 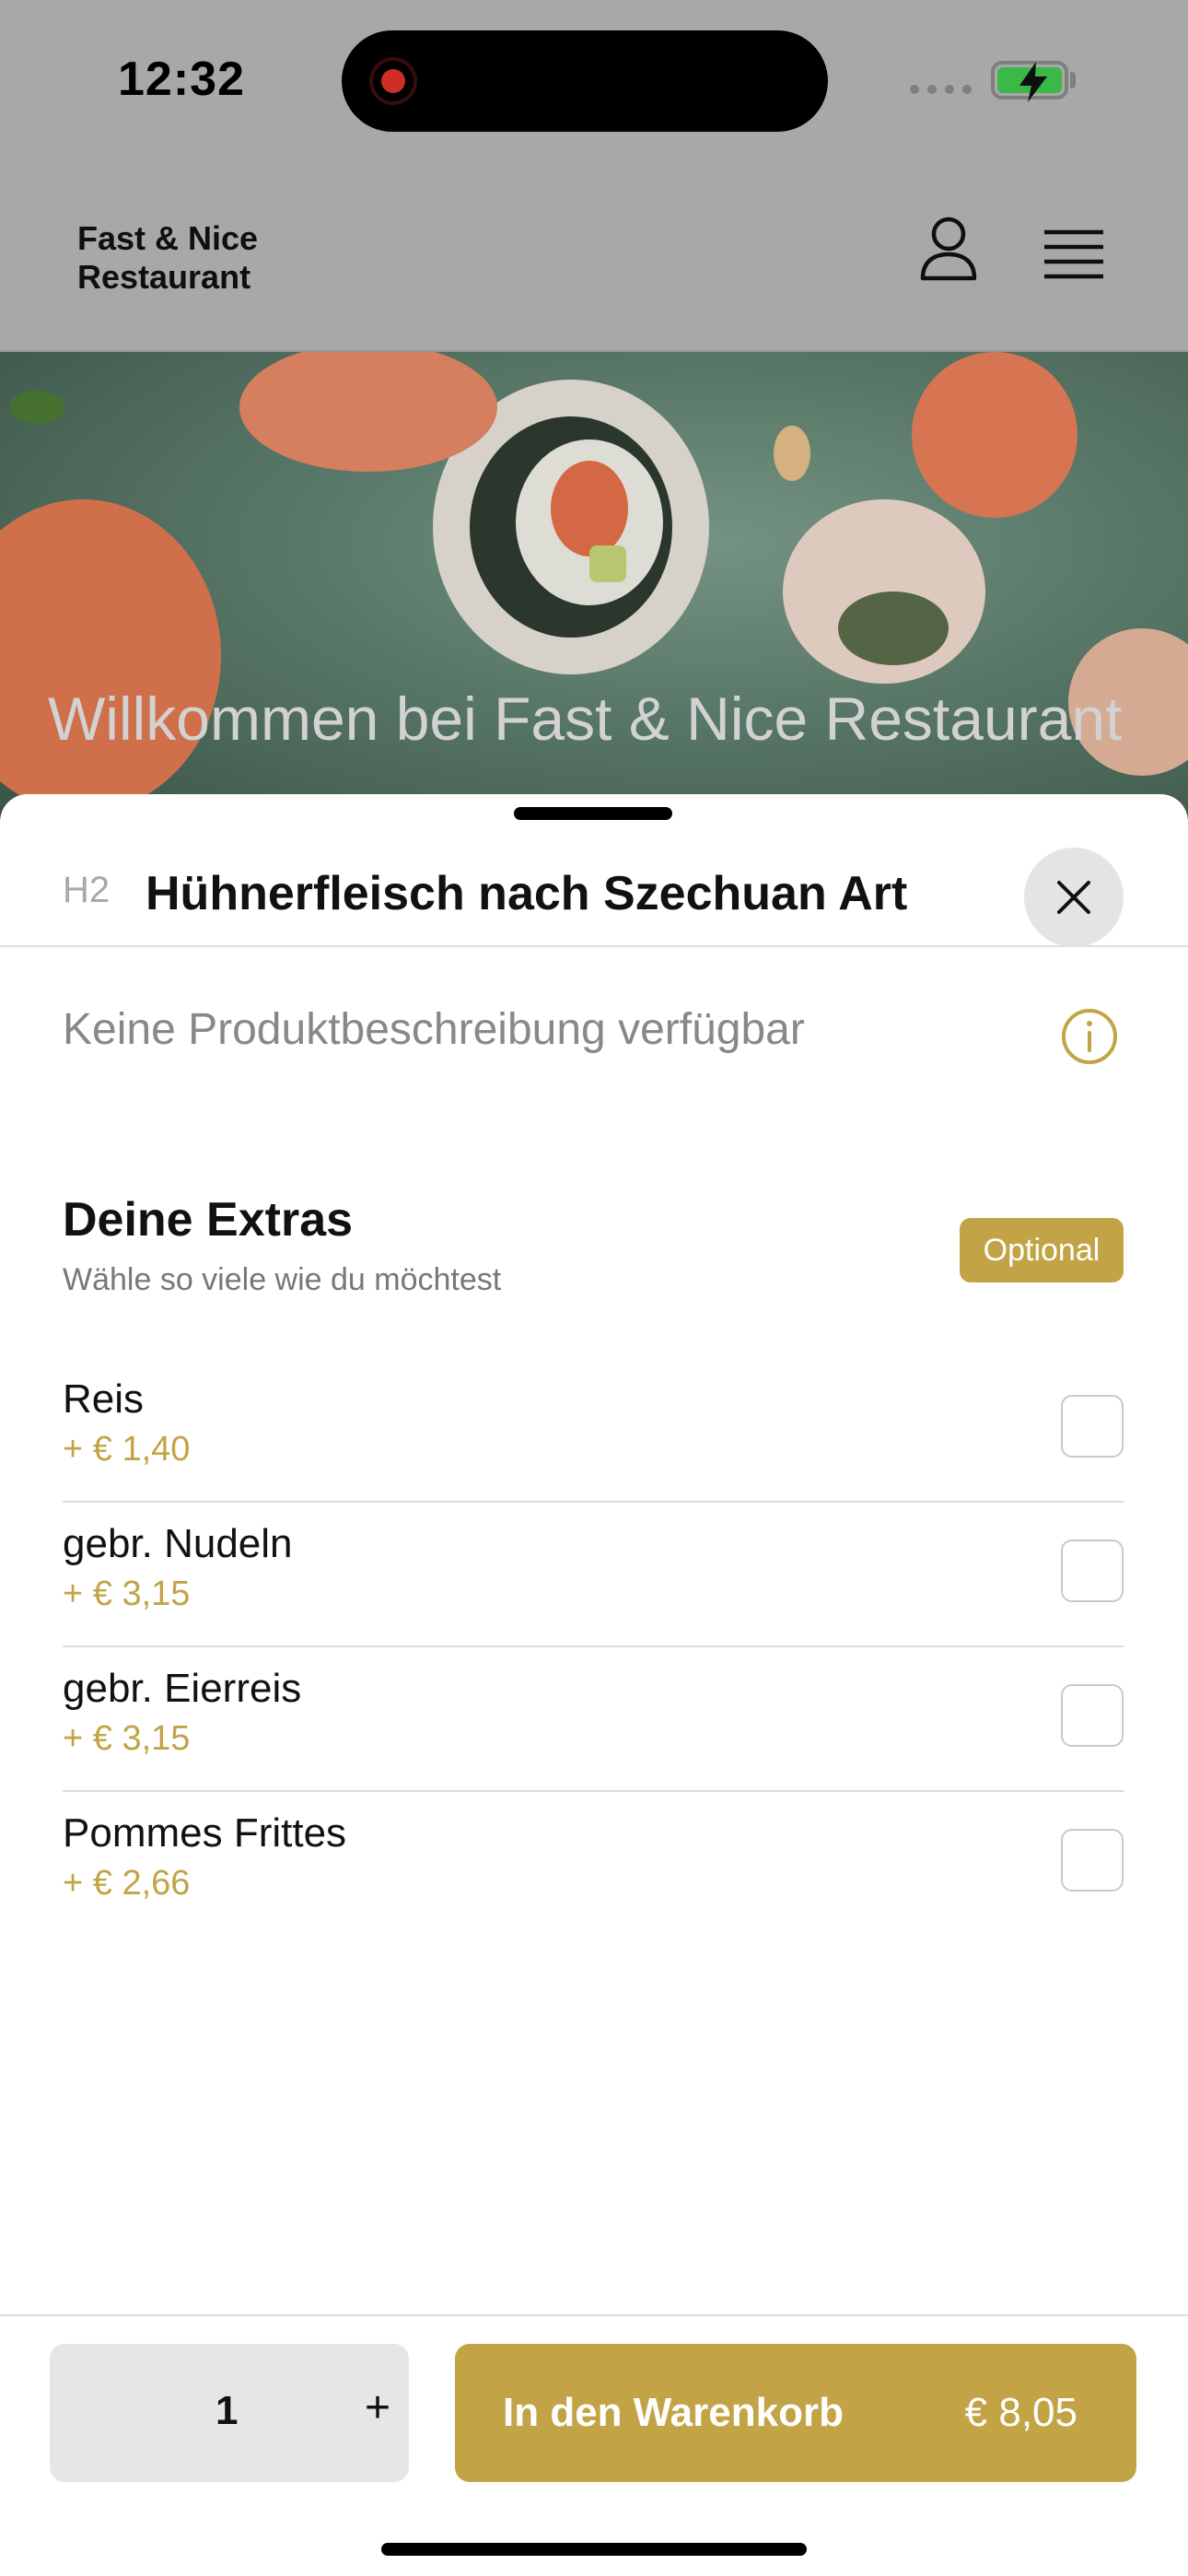 I want to click on extra-option-pommes: Pommes Frittes + € 2,66, so click(x=593, y=1864).